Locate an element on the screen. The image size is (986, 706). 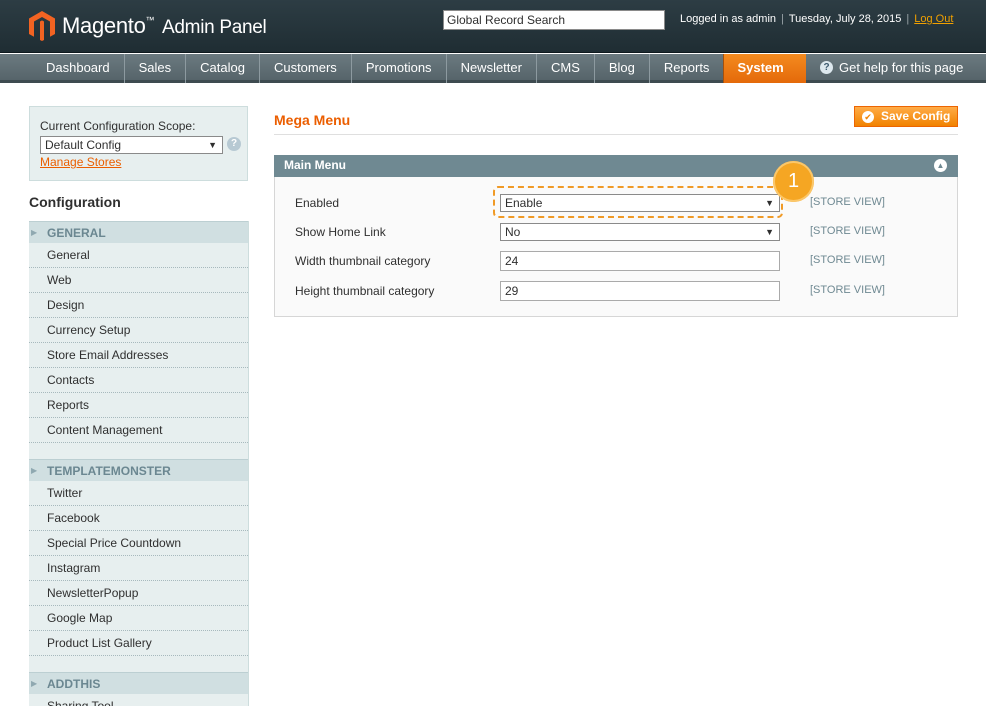
nav-item-blog: Blog is located at coordinates (621, 68).